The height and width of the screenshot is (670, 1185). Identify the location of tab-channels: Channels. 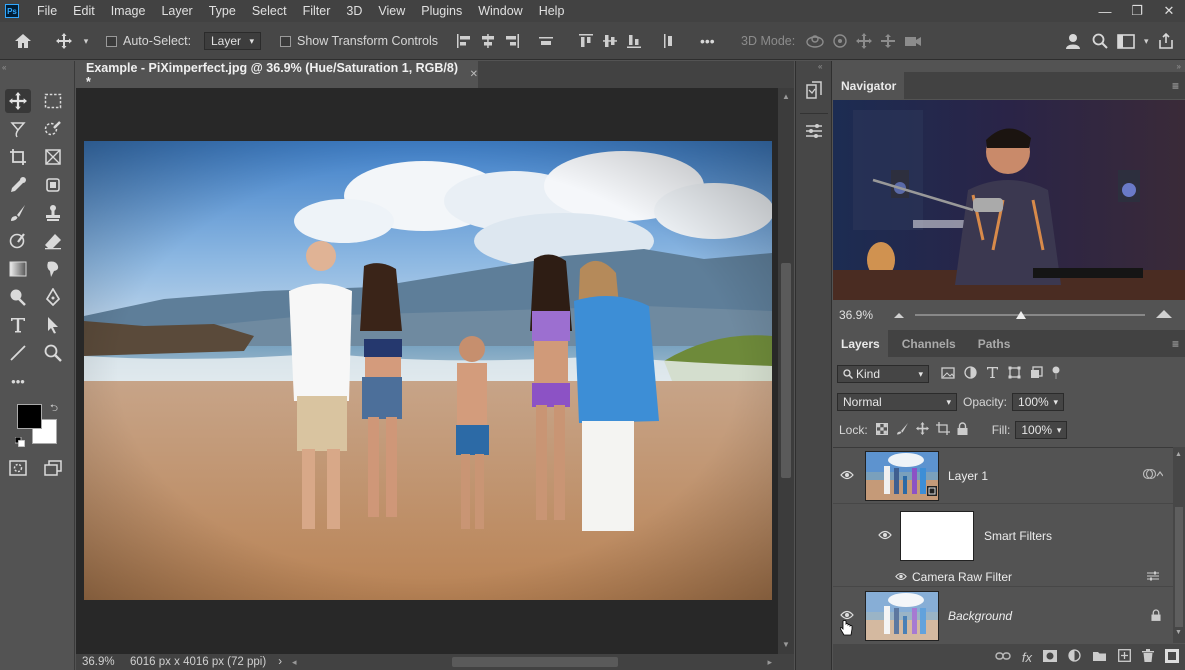
(929, 343).